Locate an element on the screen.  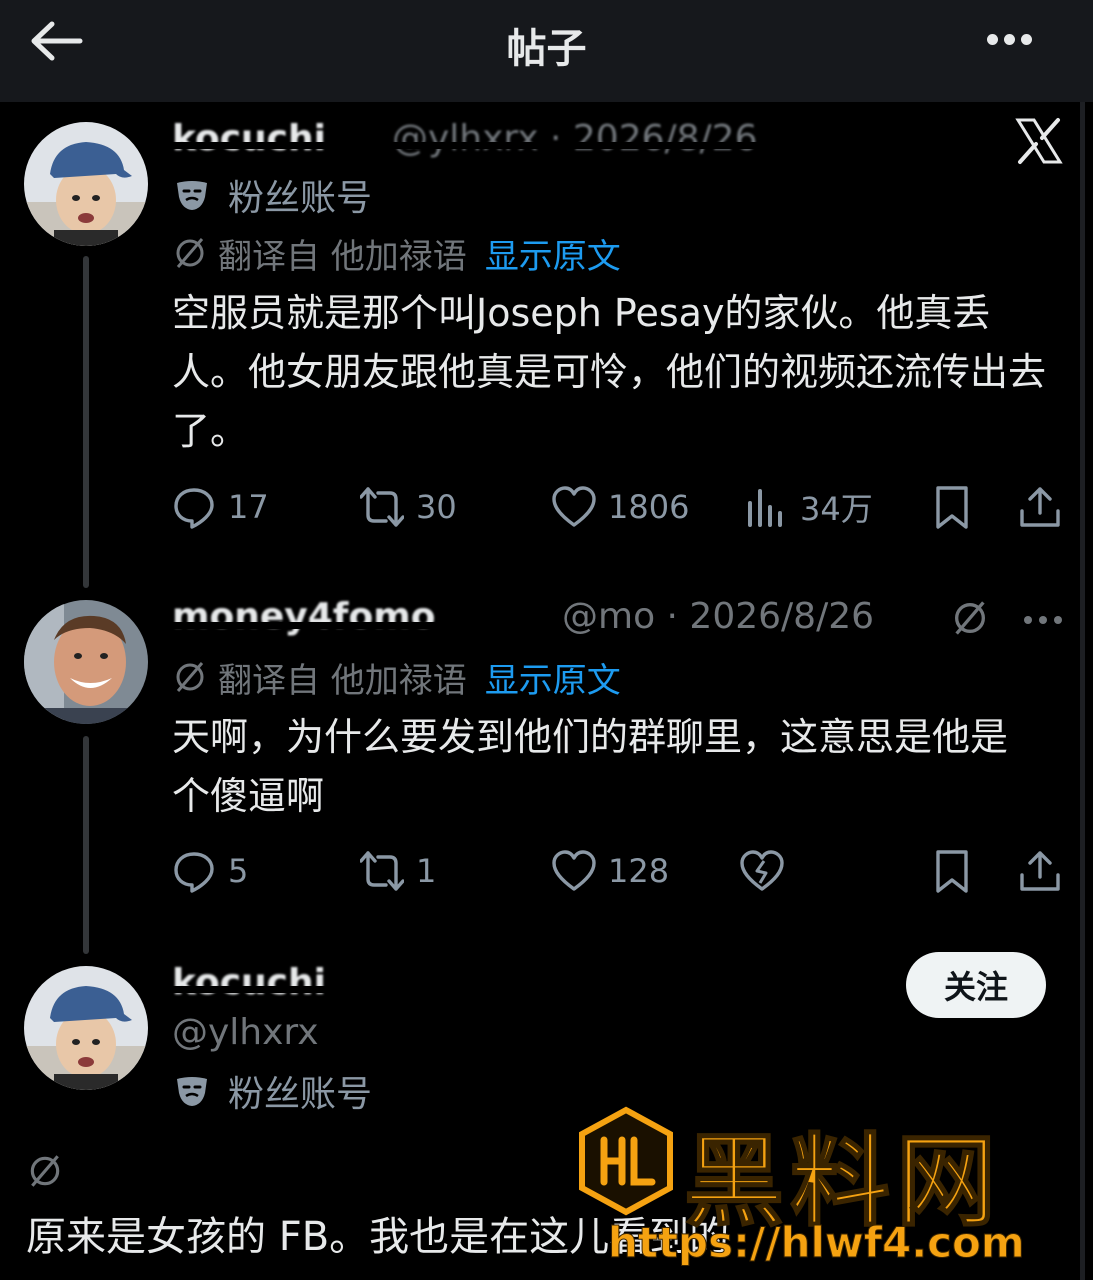
dislike-button is located at coordinates (762, 871).